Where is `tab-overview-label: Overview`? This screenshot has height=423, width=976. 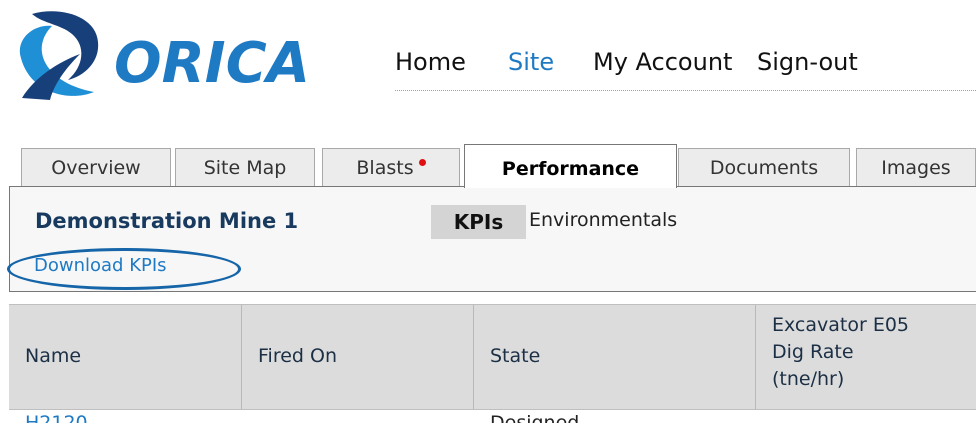 tab-overview-label: Overview is located at coordinates (96, 168).